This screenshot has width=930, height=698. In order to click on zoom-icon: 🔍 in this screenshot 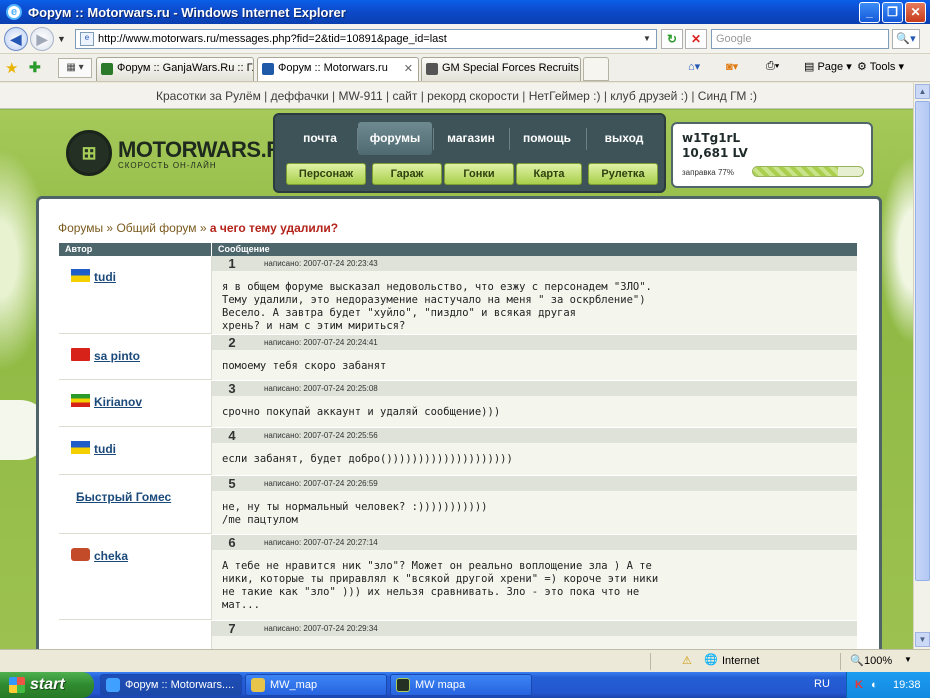, I will do `click(857, 660)`.